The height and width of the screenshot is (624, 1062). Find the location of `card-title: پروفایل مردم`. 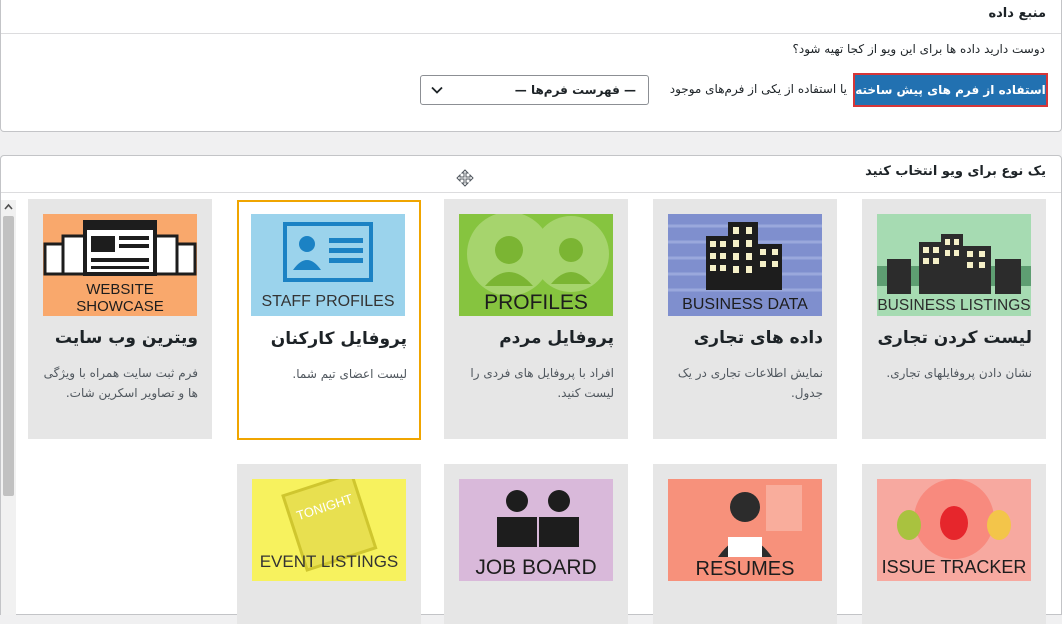

card-title: پروفایل مردم is located at coordinates (556, 338).